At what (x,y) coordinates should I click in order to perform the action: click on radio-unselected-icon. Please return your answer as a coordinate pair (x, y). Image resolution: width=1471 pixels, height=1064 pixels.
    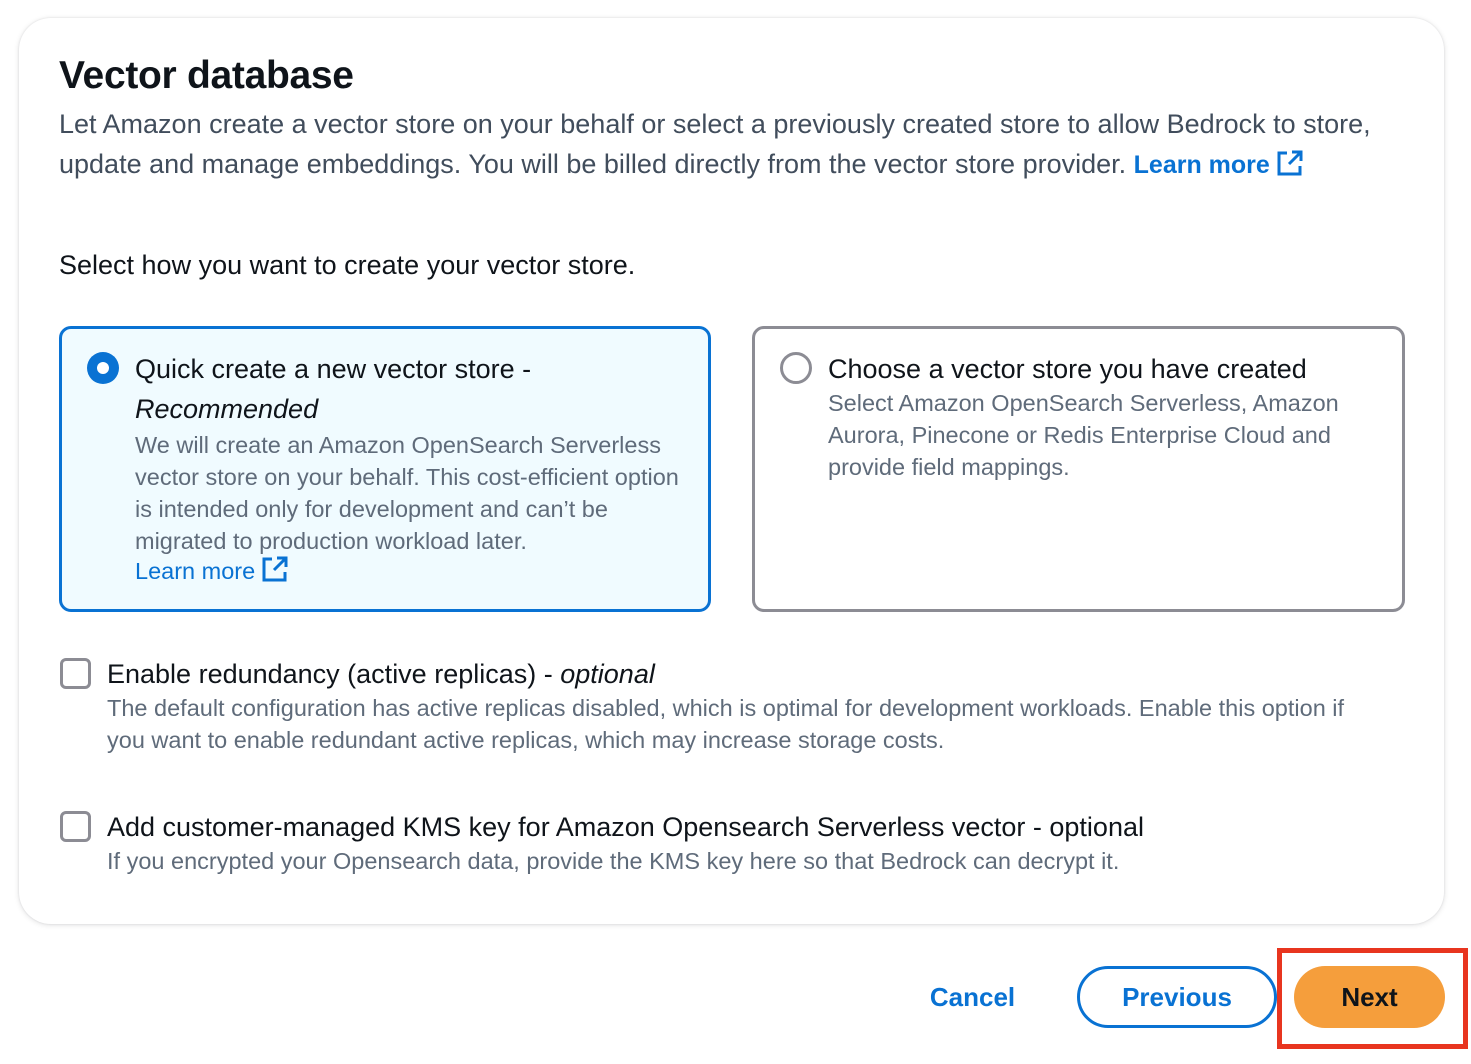
    Looking at the image, I should click on (796, 368).